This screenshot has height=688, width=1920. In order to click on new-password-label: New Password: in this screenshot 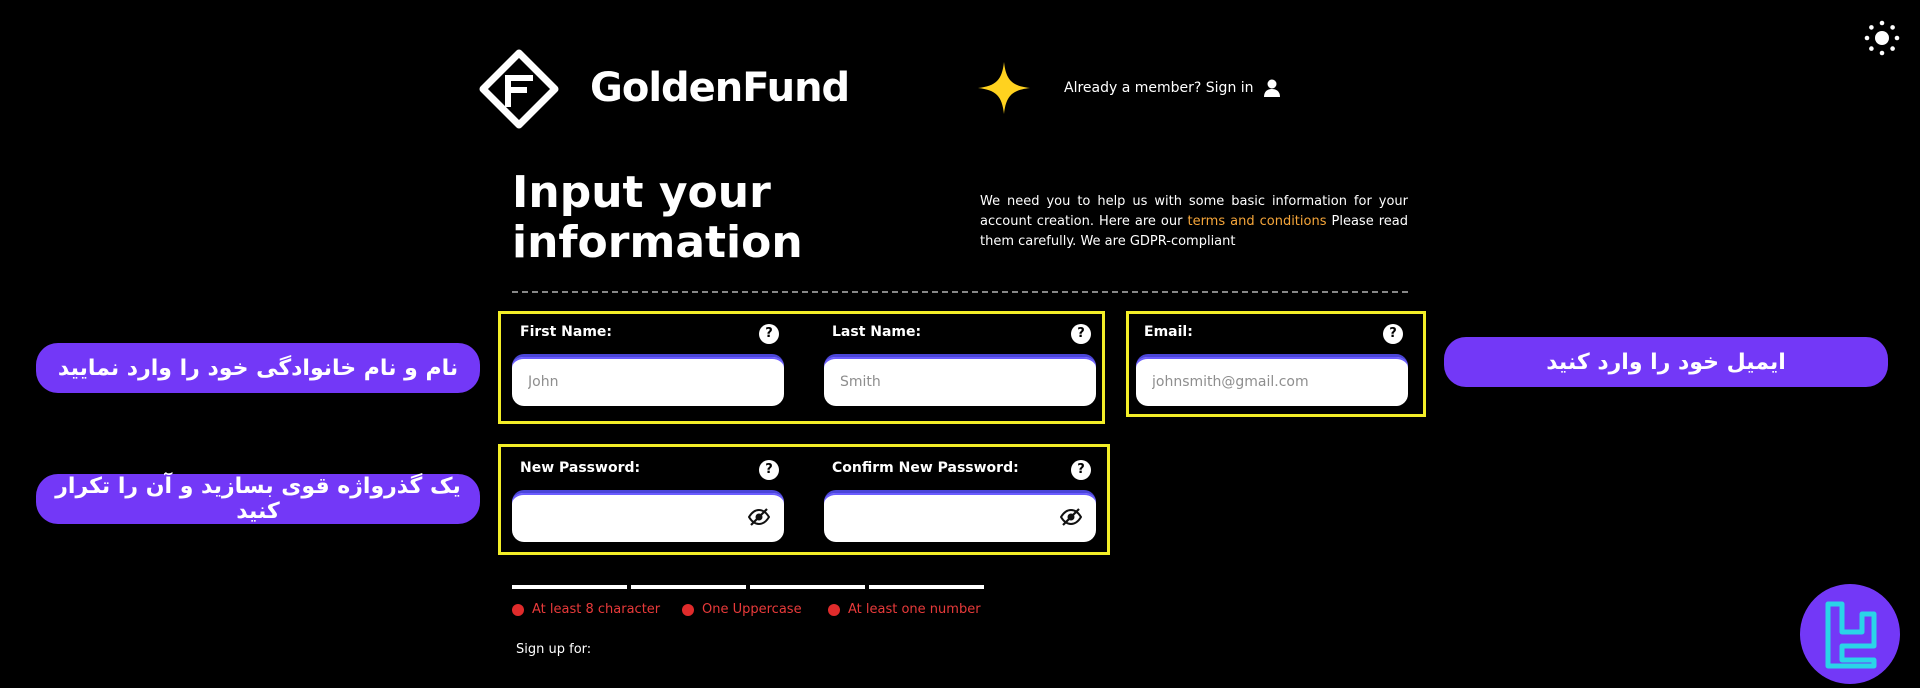, I will do `click(580, 468)`.